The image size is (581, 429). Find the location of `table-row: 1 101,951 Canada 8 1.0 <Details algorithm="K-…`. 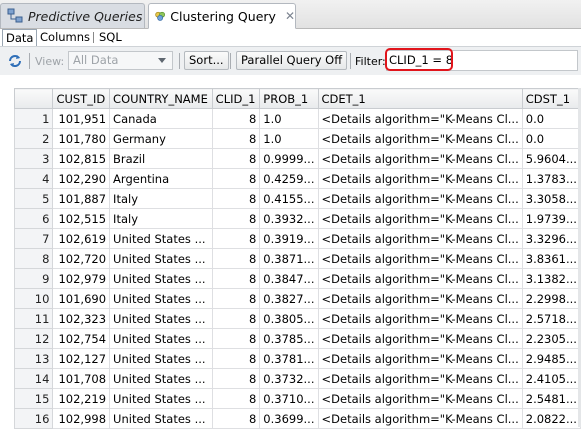

table-row: 1 101,951 Canada 8 1.0 <Details algorithm="K-… is located at coordinates (297, 118).